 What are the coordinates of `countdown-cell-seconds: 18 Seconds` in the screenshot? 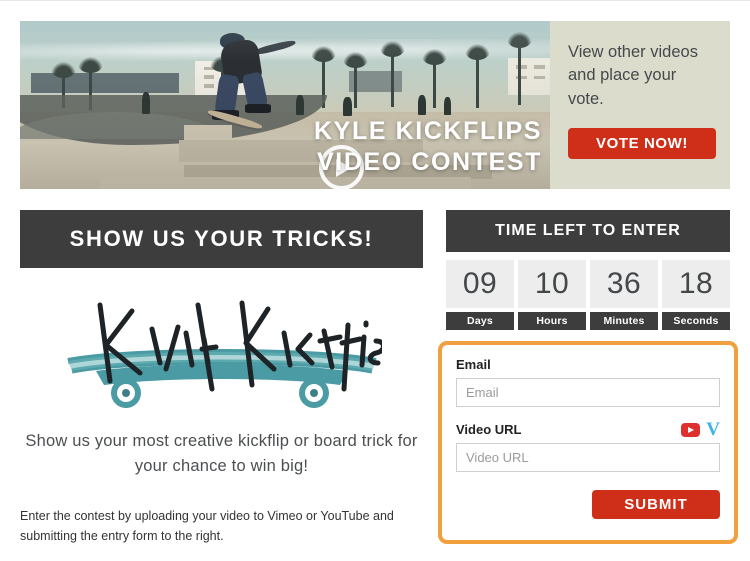 It's located at (696, 296).